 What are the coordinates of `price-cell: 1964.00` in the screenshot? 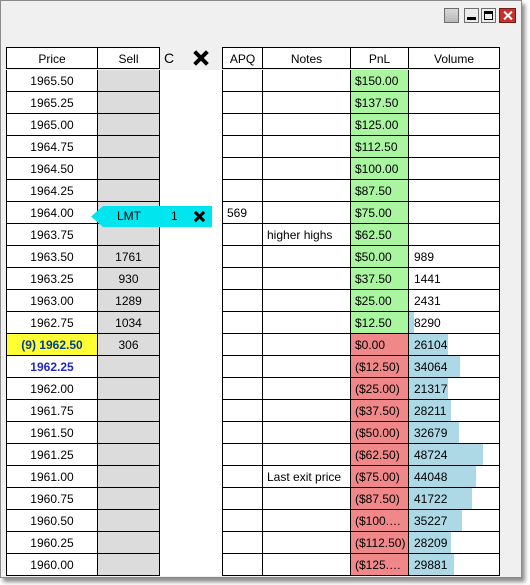 It's located at (52, 213).